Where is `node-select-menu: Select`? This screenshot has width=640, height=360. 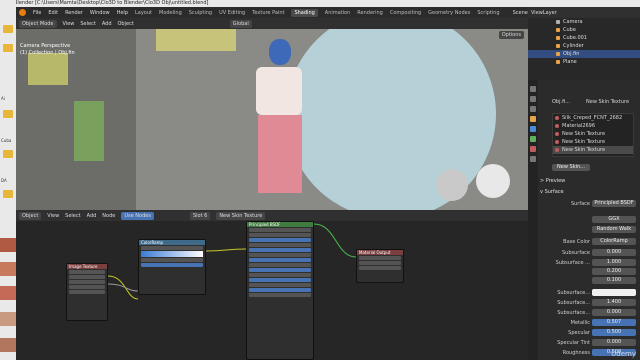 node-select-menu: Select is located at coordinates (72, 216).